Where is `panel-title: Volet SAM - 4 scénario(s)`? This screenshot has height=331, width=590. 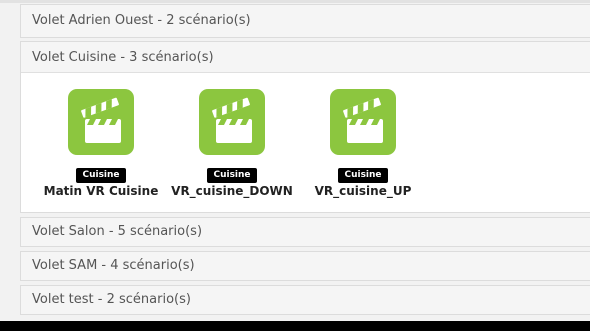 panel-title: Volet SAM - 4 scénario(s) is located at coordinates (305, 266).